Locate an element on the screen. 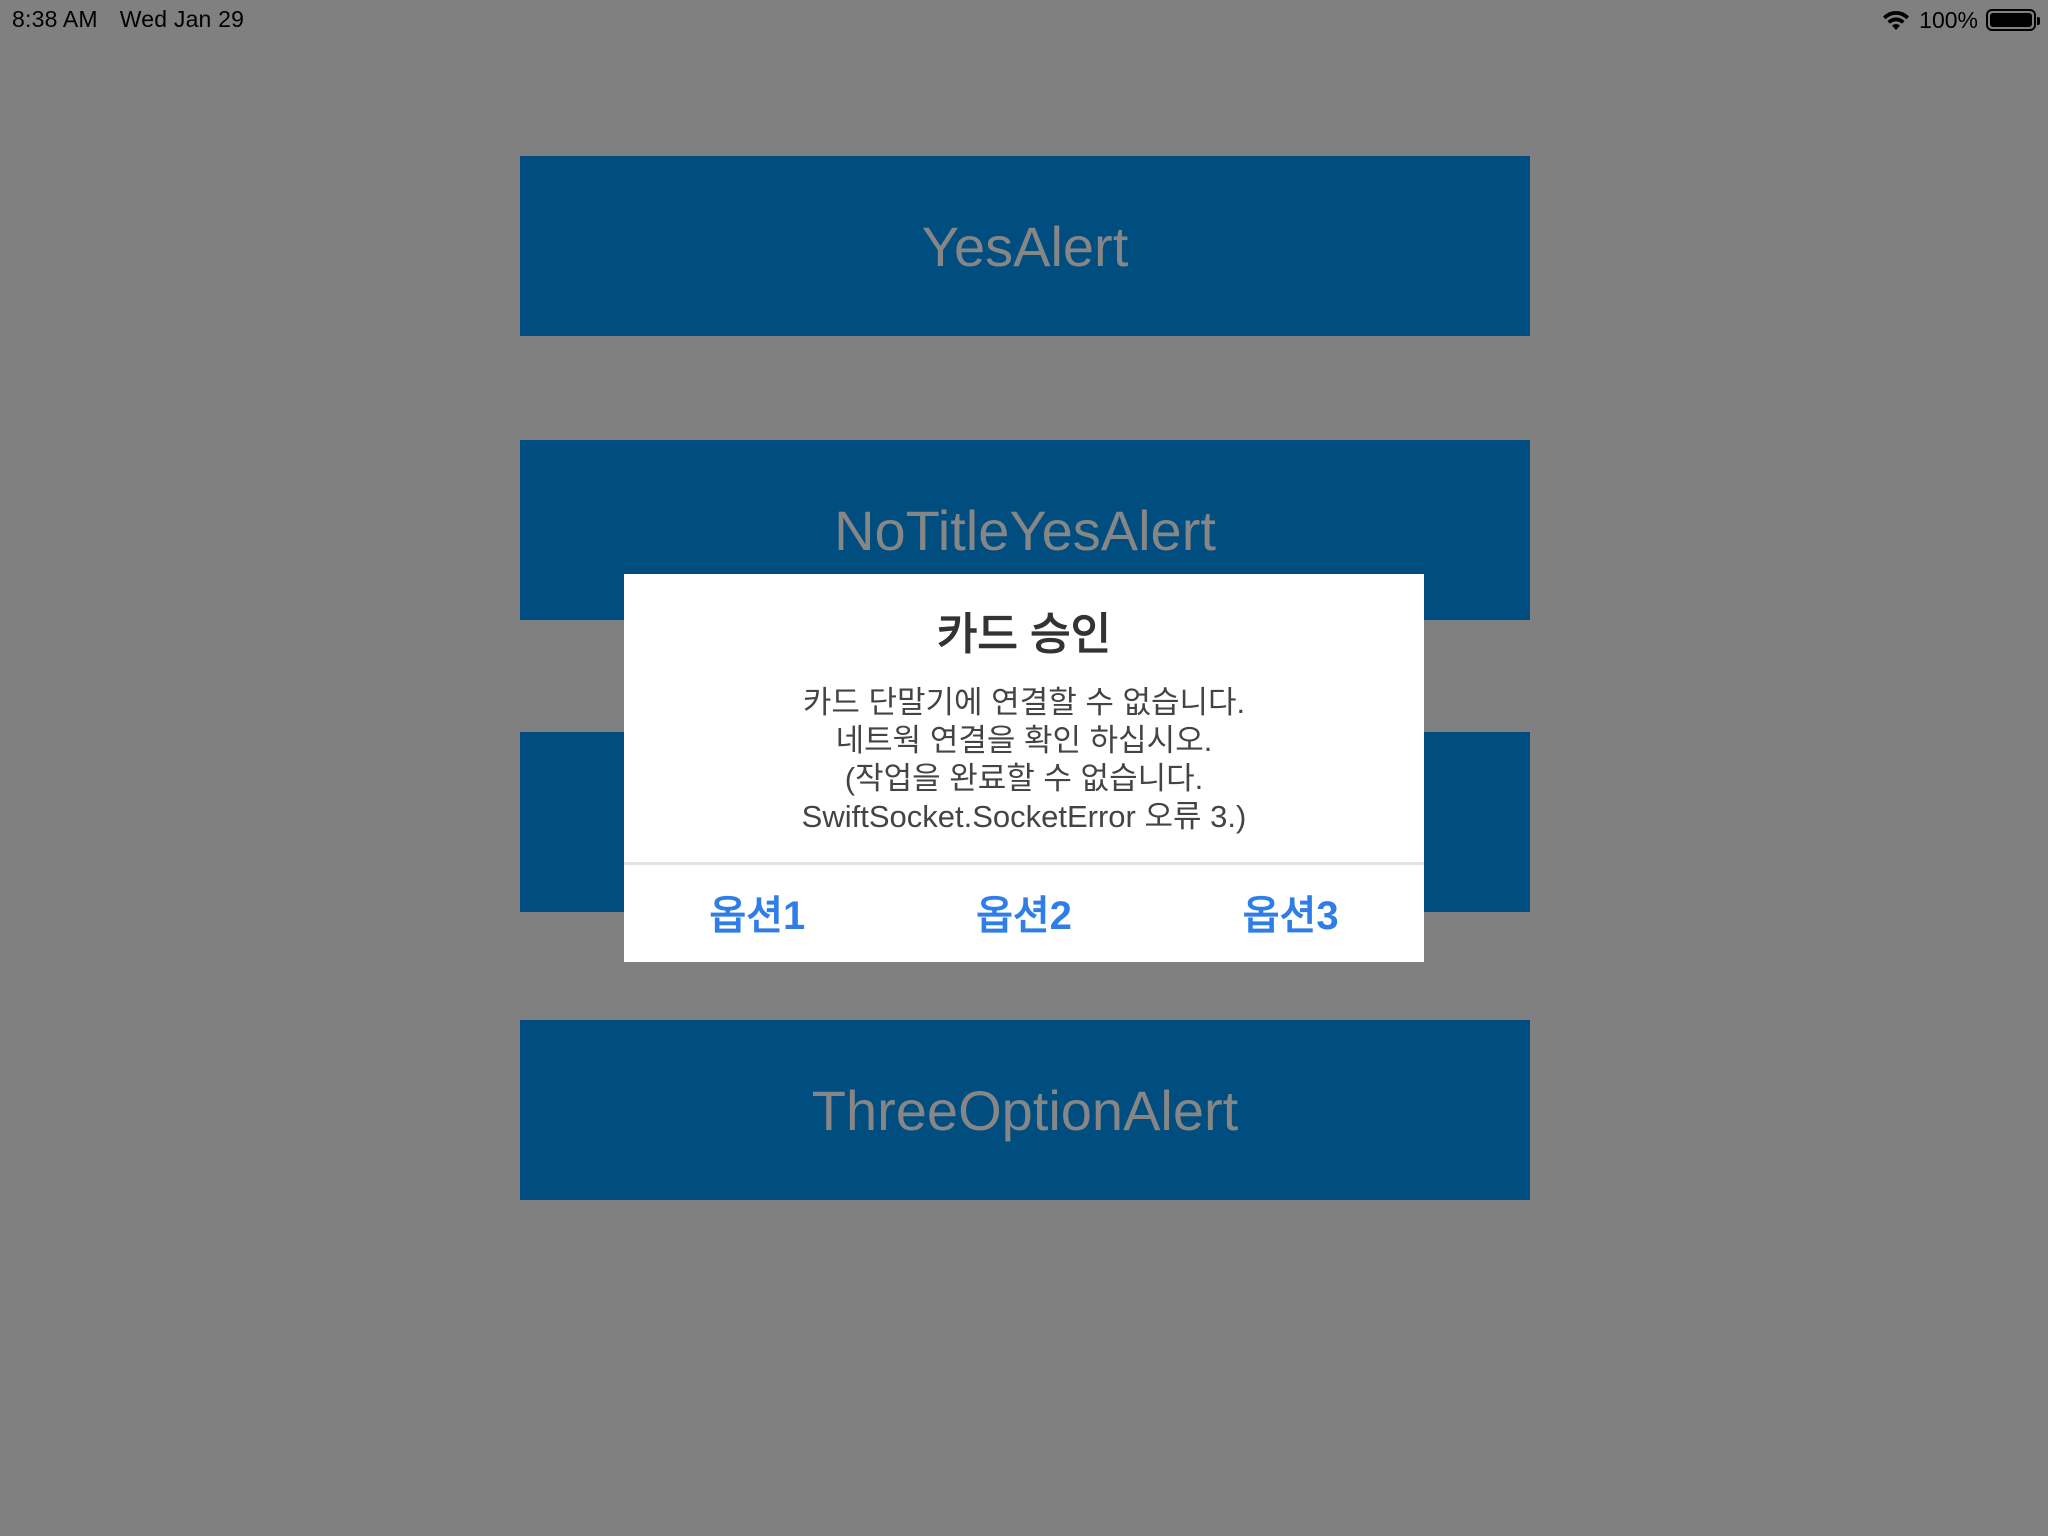 This screenshot has height=1536, width=2048. alert-message-line: 카드 단말기에 연결할 수 없습니다. is located at coordinates (1024, 702).